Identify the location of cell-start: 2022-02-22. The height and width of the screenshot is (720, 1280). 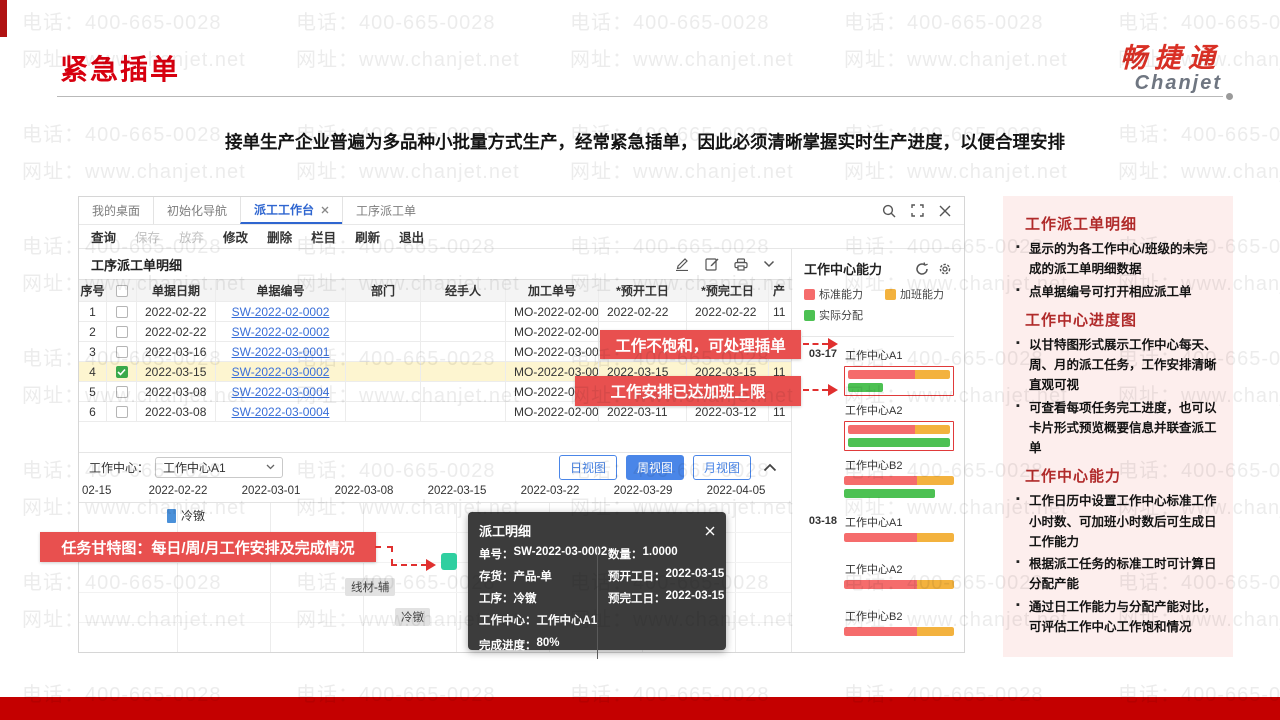
(643, 311).